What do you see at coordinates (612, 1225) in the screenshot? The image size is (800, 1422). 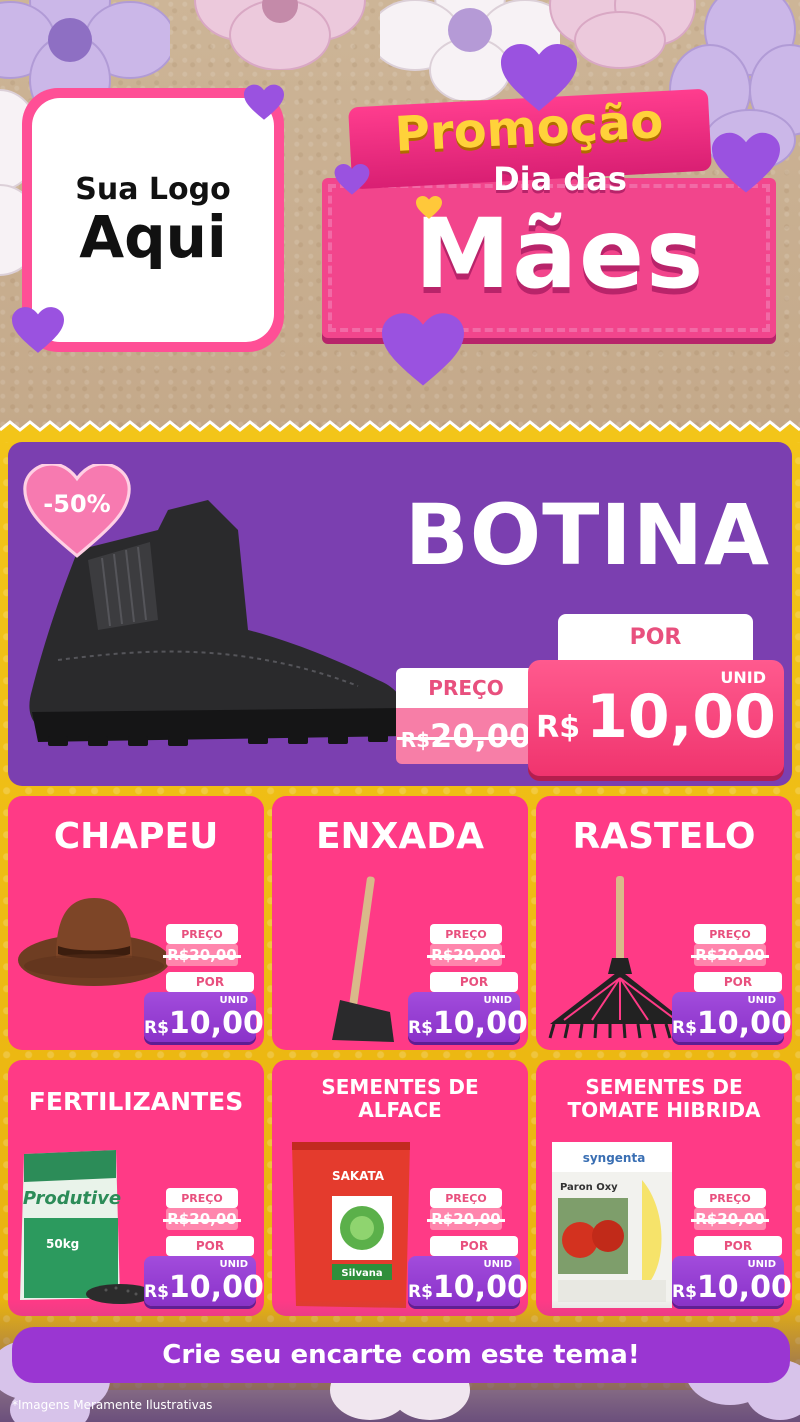 I see `tomato-seed-pack-image: syngenta Paron Oxy` at bounding box center [612, 1225].